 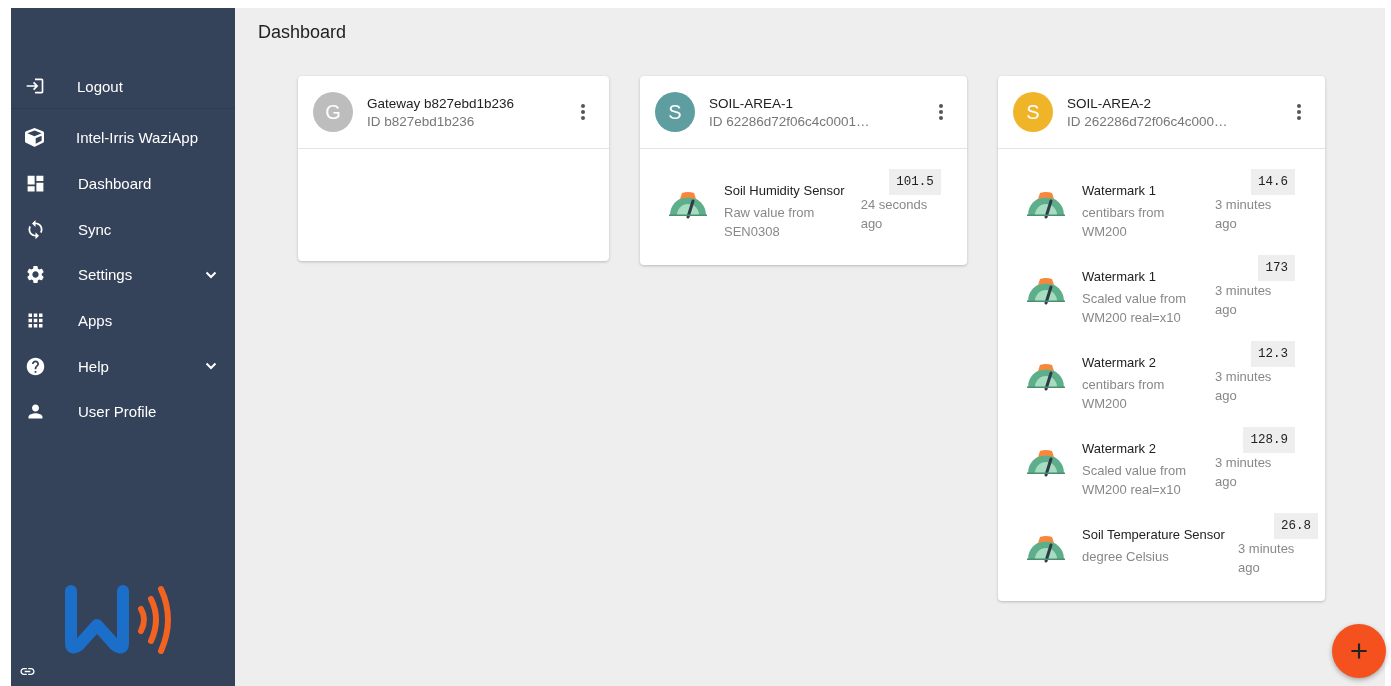 What do you see at coordinates (894, 214) in the screenshot?
I see `sensor-time: 24 seconds ago` at bounding box center [894, 214].